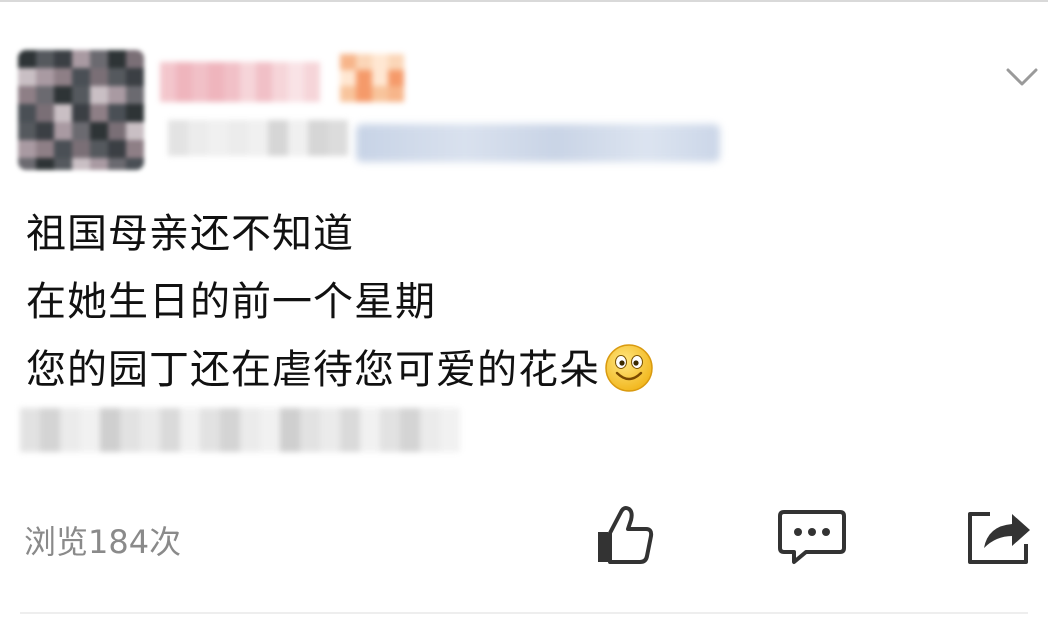 Image resolution: width=1048 pixels, height=640 pixels. What do you see at coordinates (524, 613) in the screenshot?
I see `bottom-divider` at bounding box center [524, 613].